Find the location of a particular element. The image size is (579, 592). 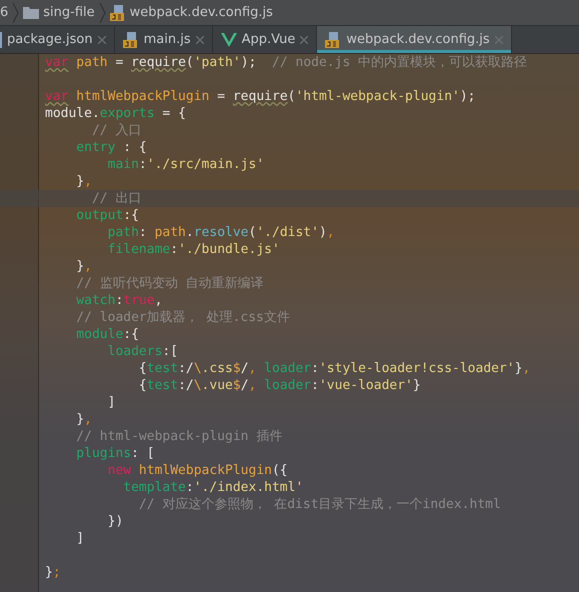

file-tab: webpack.dev.config.js is located at coordinates (414, 39).